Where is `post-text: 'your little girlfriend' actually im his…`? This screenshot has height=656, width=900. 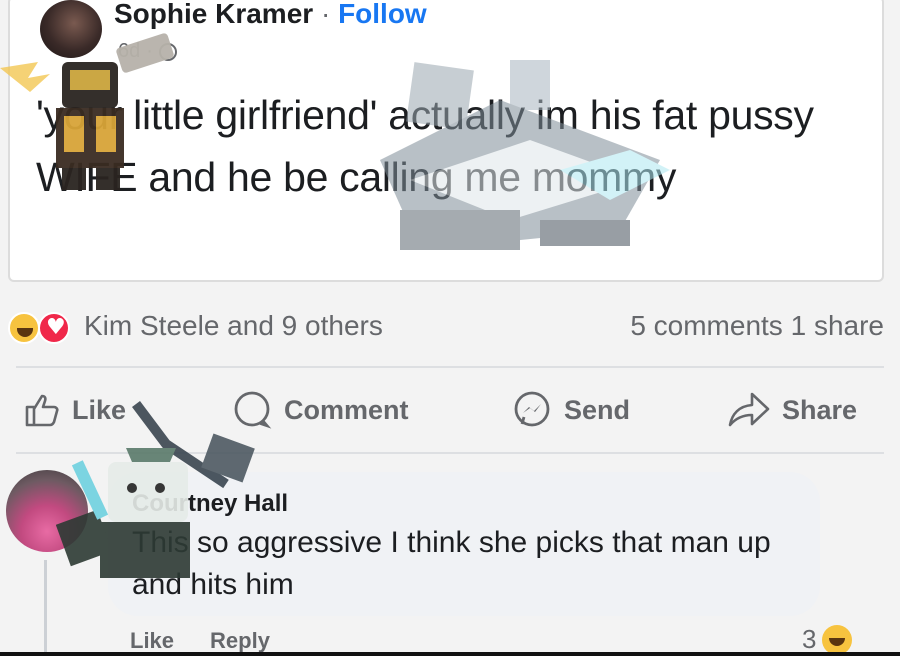 post-text: 'your little girlfriend' actually im his… is located at coordinates (425, 146).